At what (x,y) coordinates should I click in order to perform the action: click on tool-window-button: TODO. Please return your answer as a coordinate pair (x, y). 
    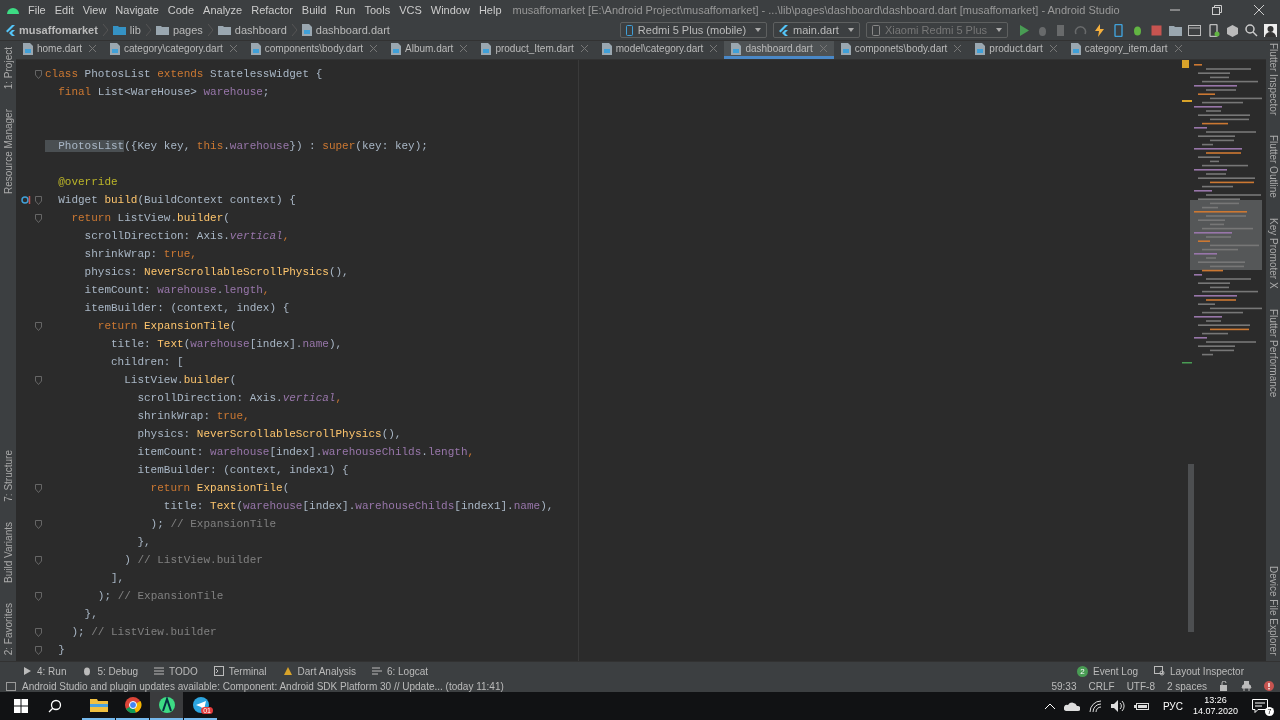
    Looking at the image, I should click on (176, 671).